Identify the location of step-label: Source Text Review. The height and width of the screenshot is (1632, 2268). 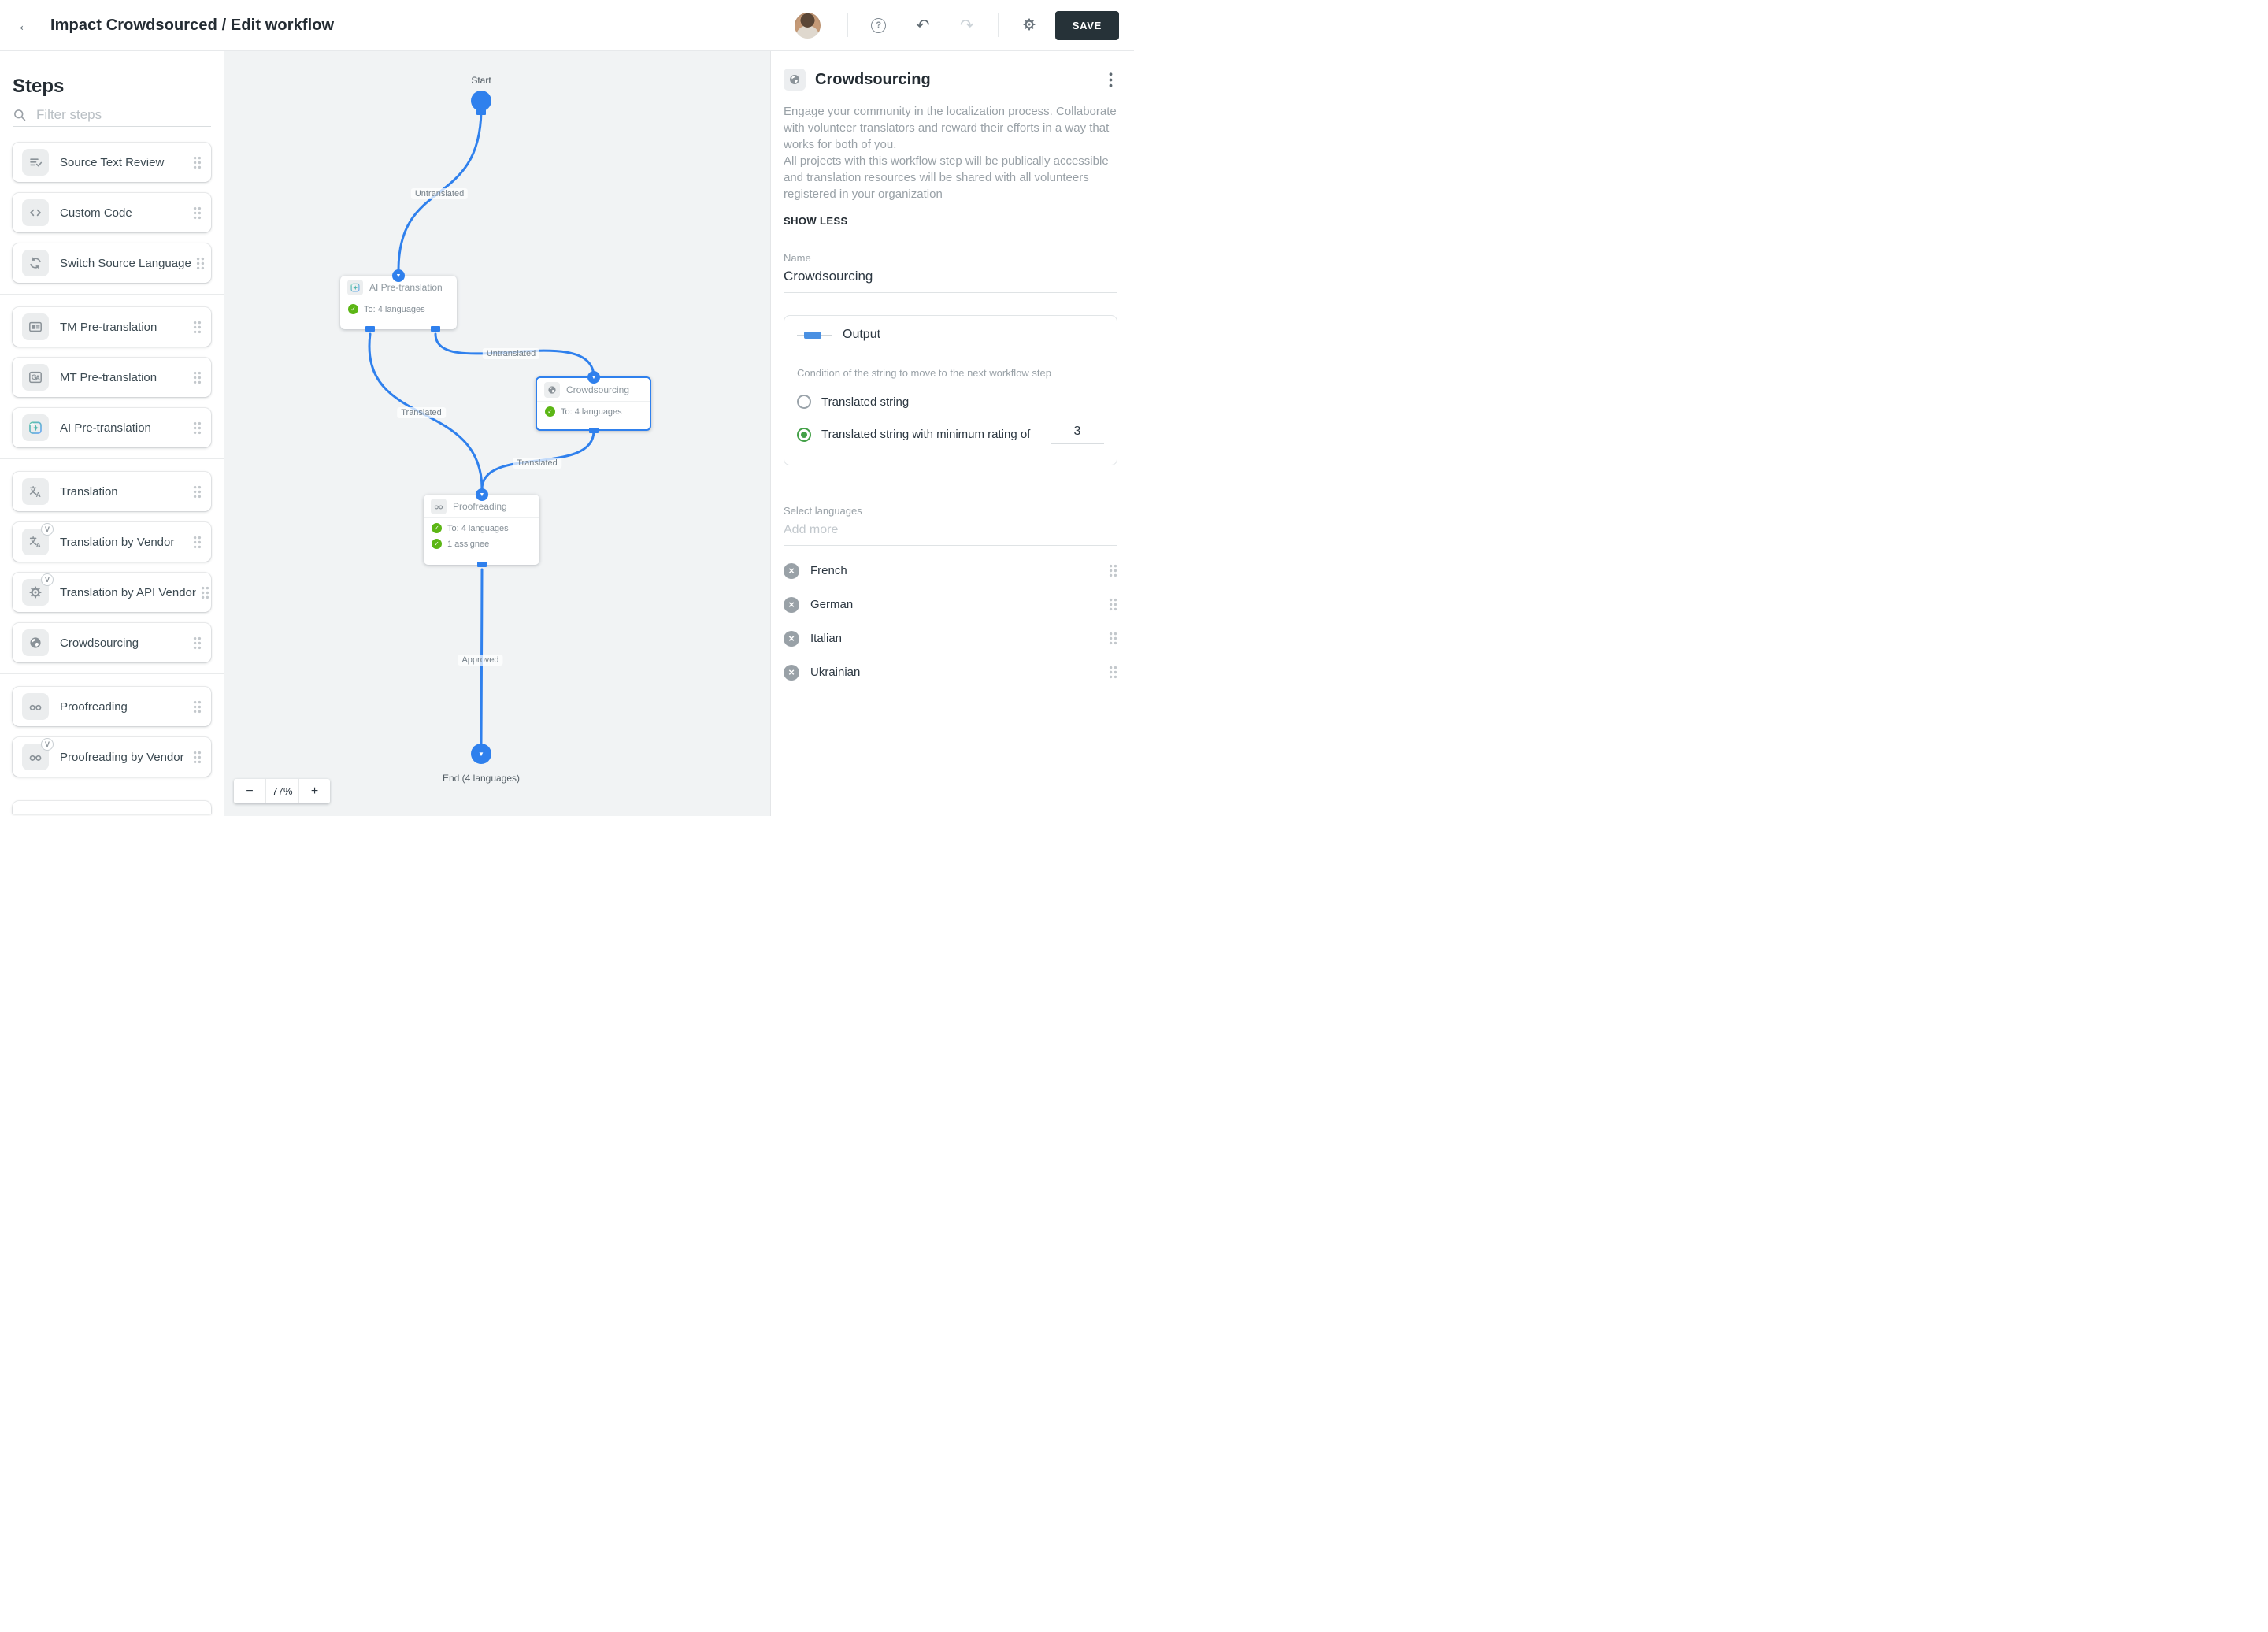
(112, 162).